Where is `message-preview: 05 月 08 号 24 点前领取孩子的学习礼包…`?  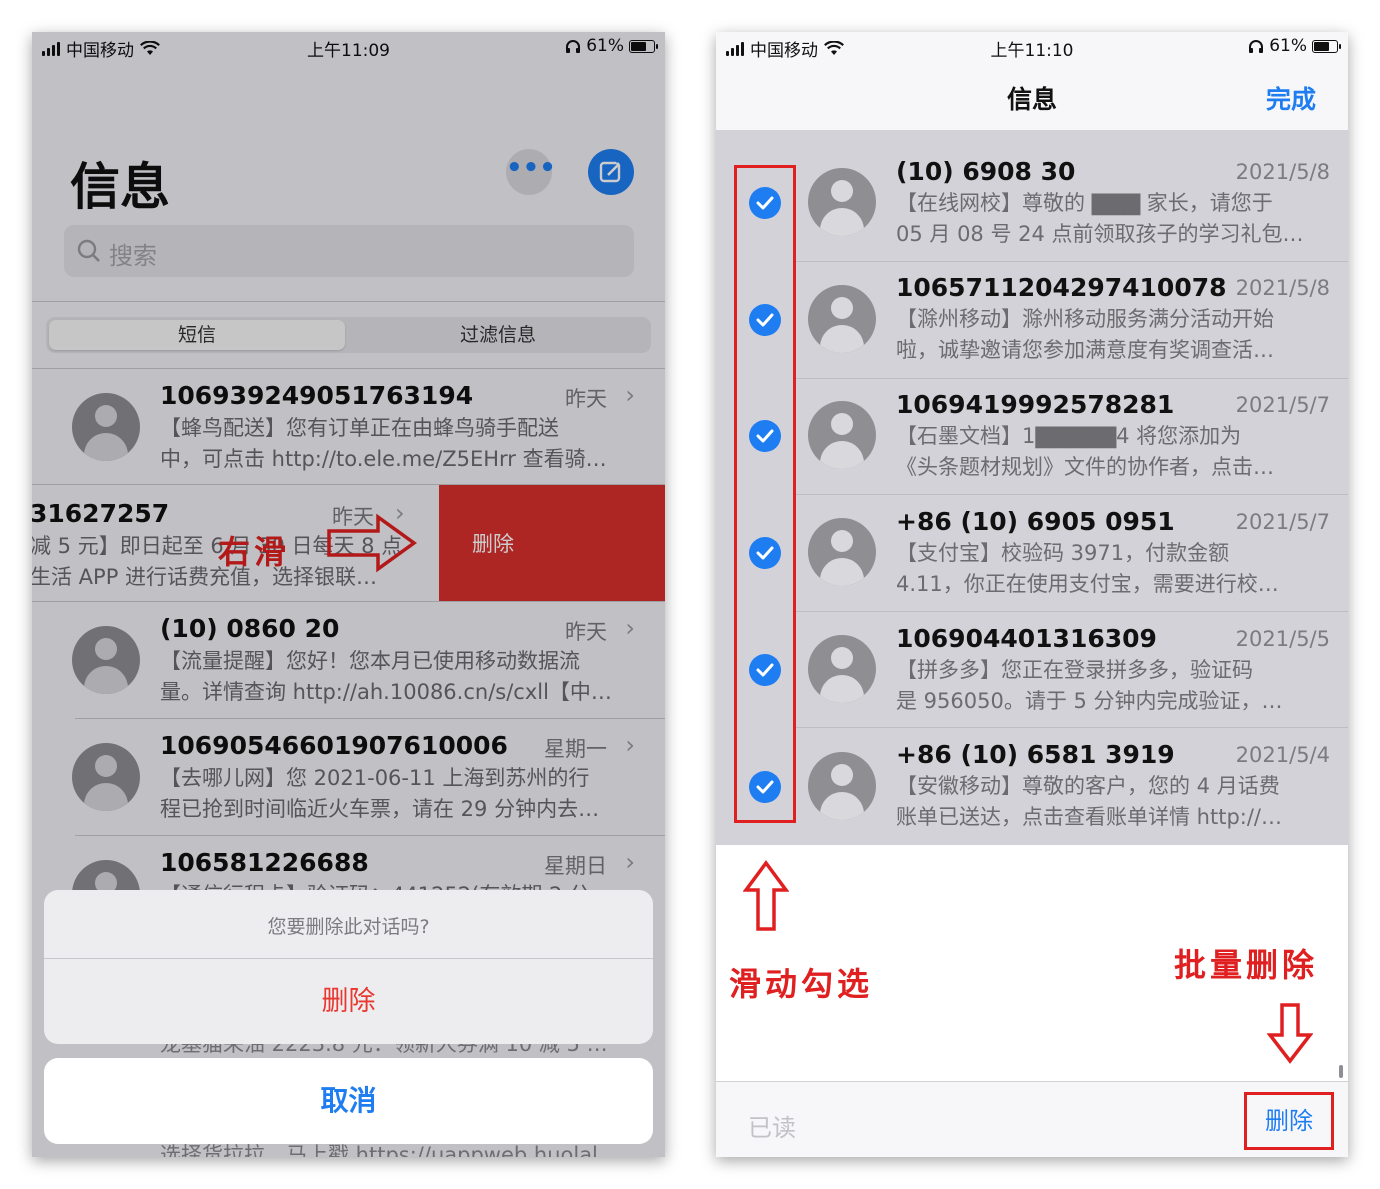
message-preview: 05 月 08 号 24 点前领取孩子的学习礼包… is located at coordinates (1100, 234).